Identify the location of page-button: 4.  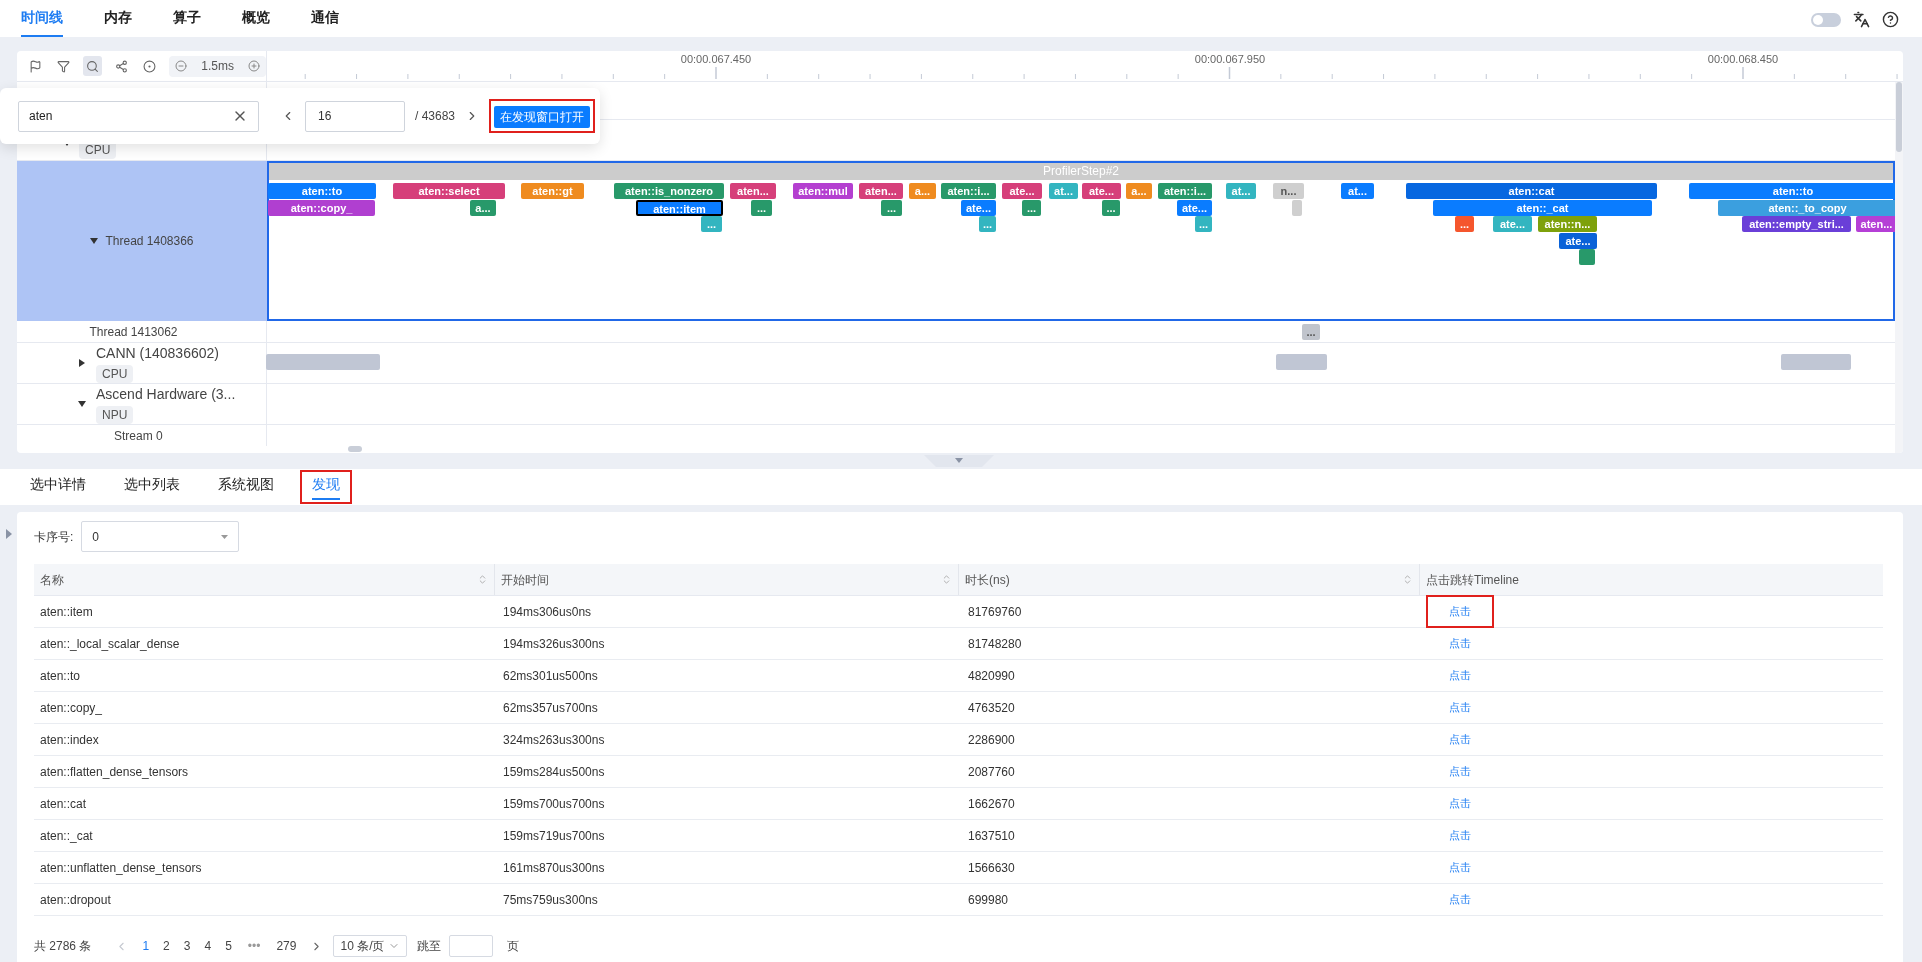
(208, 946).